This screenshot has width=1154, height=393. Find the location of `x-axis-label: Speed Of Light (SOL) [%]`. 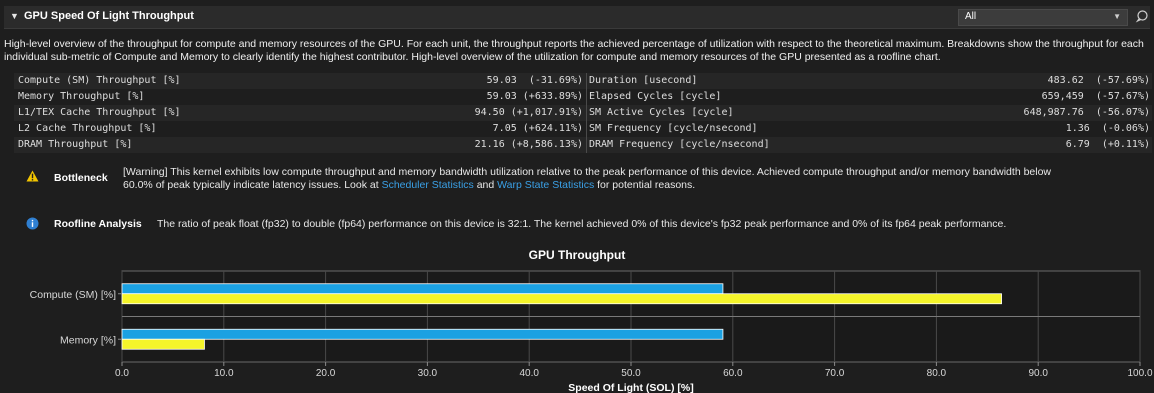

x-axis-label: Speed Of Light (SOL) [%] is located at coordinates (630, 387).